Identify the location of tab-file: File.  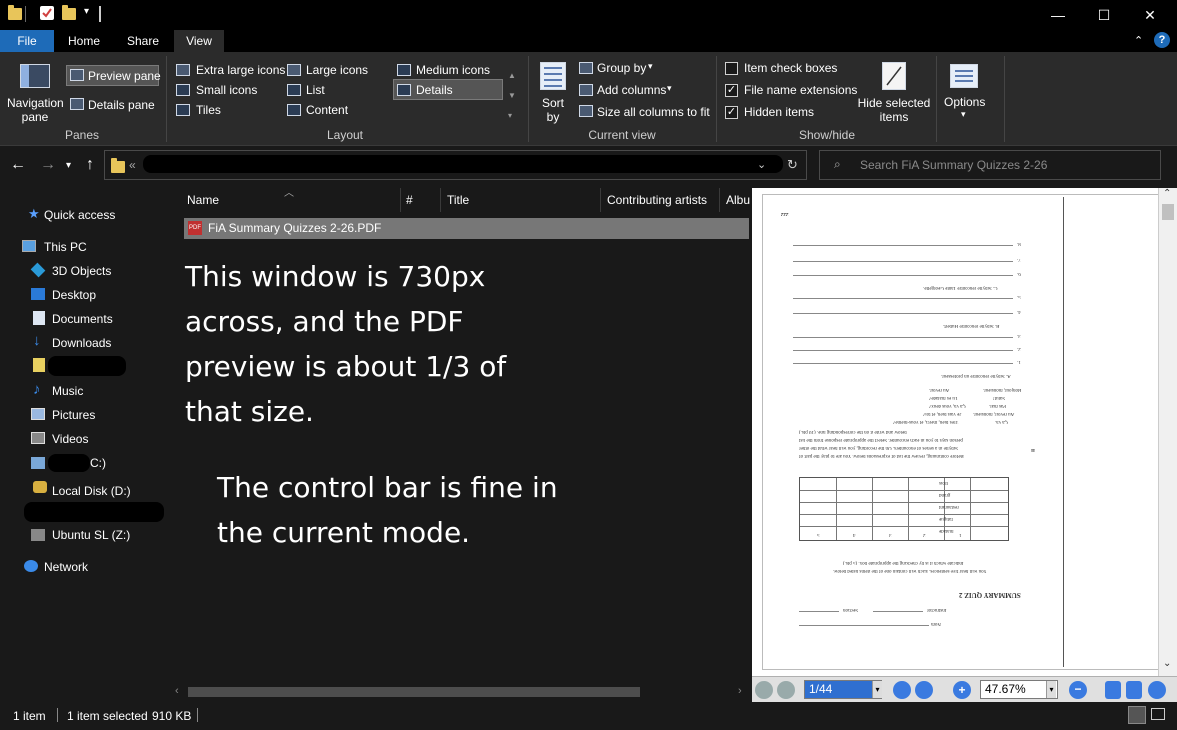
(27, 41).